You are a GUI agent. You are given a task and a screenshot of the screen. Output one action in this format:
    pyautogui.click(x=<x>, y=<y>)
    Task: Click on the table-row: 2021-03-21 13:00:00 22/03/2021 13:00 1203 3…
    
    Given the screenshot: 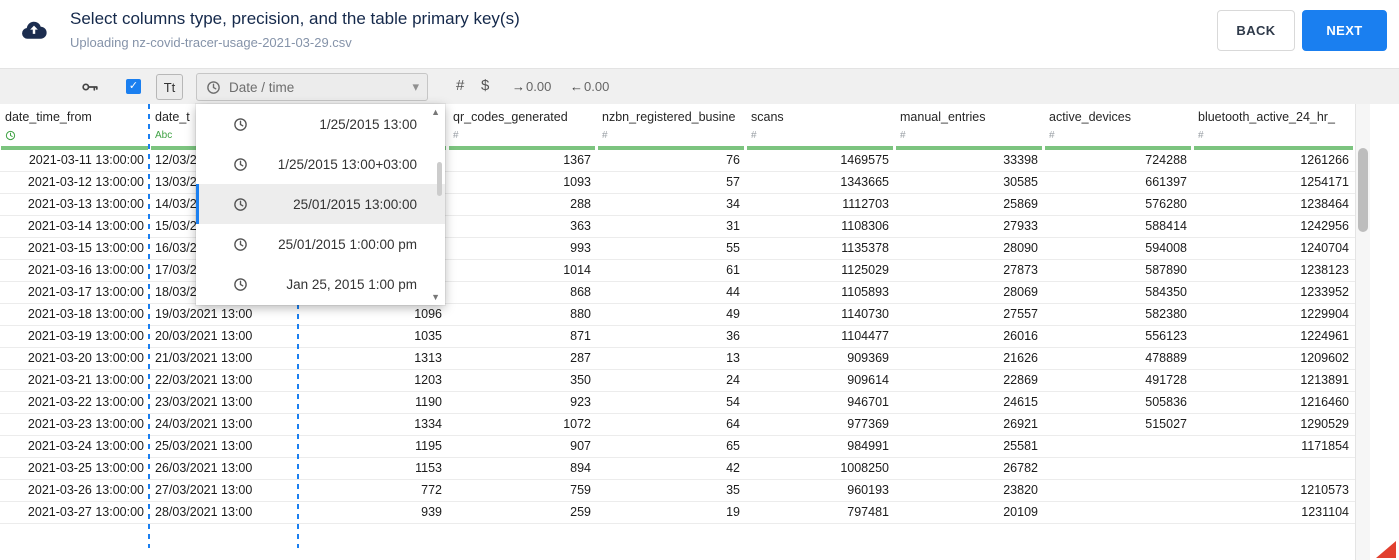 What is the action you would take?
    pyautogui.click(x=677, y=381)
    